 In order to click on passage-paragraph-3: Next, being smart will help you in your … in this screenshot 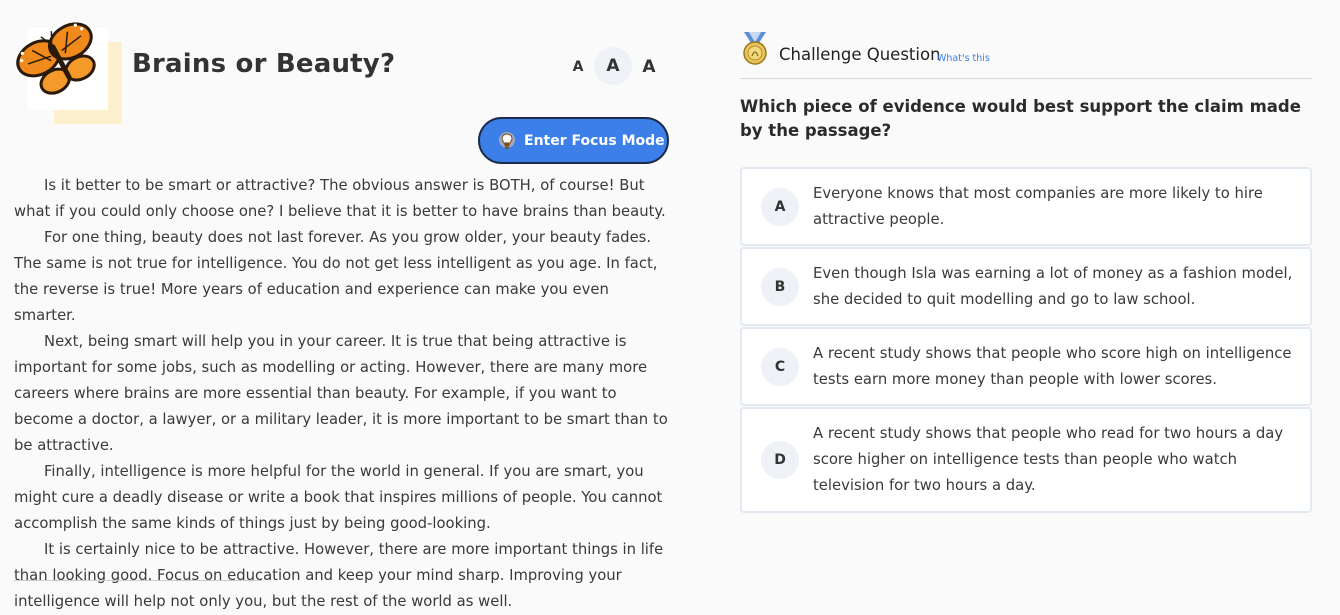, I will do `click(341, 393)`.